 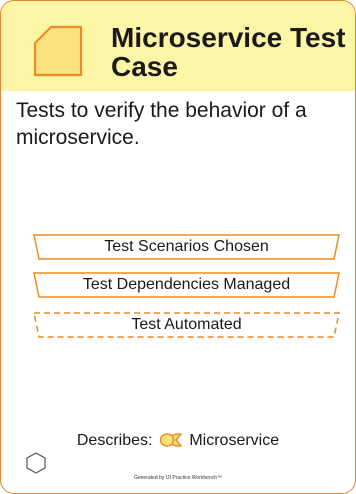 I want to click on alpha-icon, so click(x=171, y=443).